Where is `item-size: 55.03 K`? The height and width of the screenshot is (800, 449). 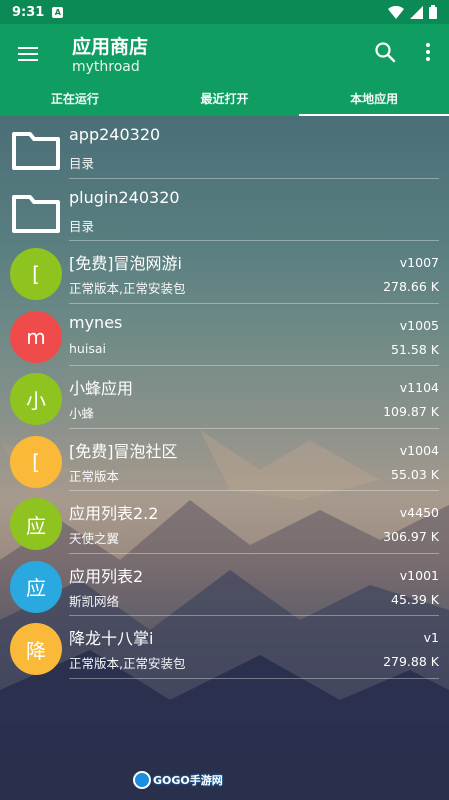
item-size: 55.03 K is located at coordinates (415, 474).